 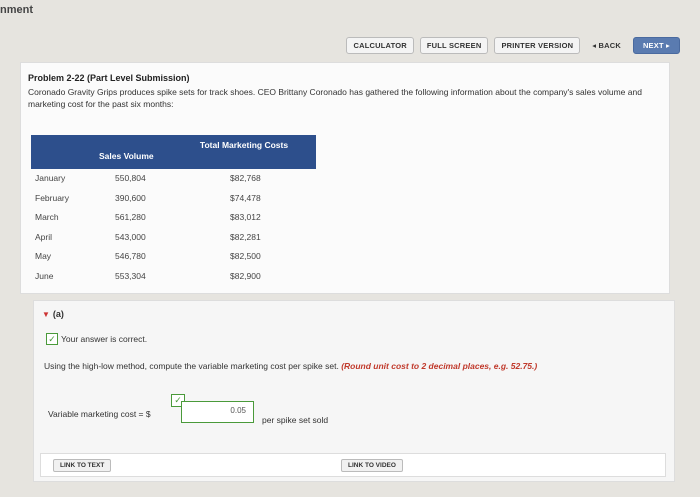 I want to click on cost-cell: $74,478, so click(x=245, y=197).